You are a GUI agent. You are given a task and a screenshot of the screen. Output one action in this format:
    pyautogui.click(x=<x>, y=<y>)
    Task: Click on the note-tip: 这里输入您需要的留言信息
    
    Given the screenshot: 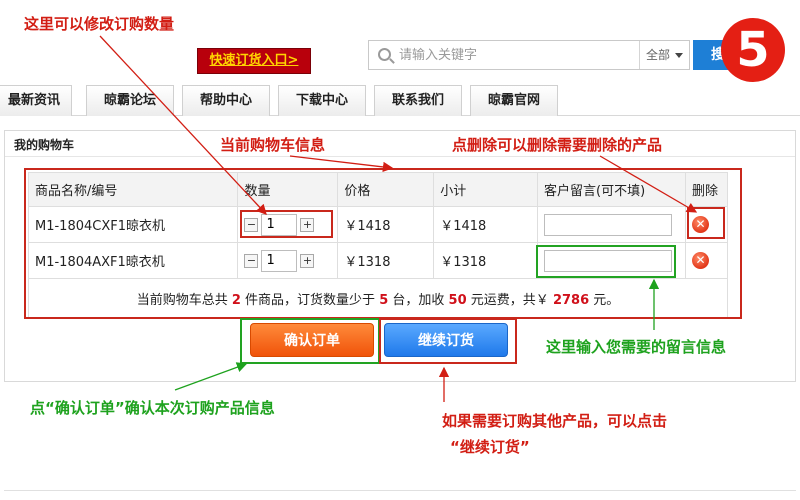 What is the action you would take?
    pyautogui.click(x=636, y=347)
    